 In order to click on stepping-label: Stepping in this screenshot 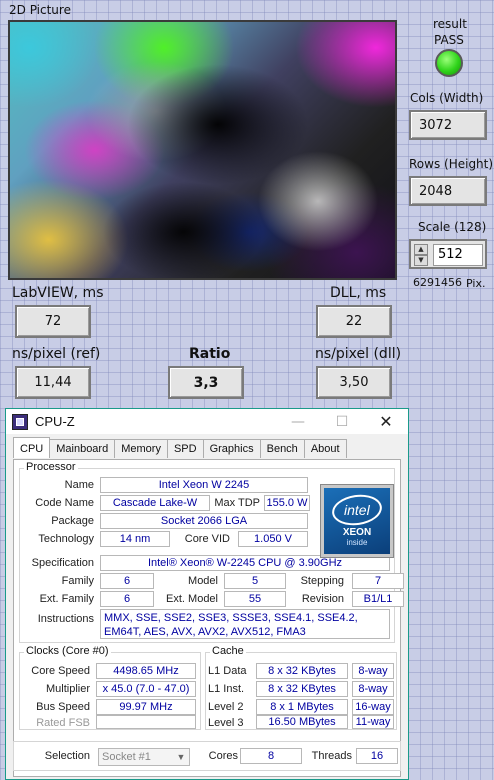, I will do `click(322, 581)`.